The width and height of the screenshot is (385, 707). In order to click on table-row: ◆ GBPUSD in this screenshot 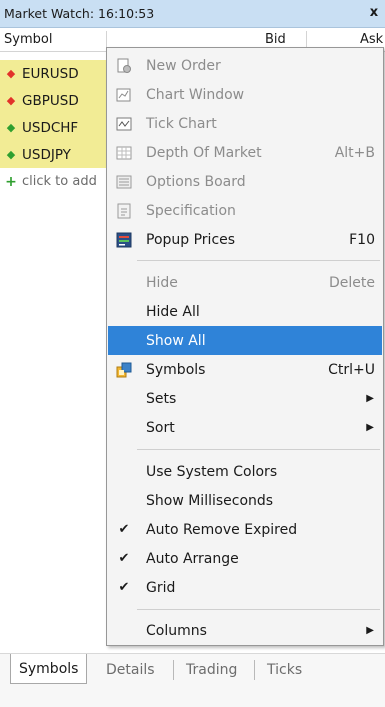, I will do `click(54, 100)`.